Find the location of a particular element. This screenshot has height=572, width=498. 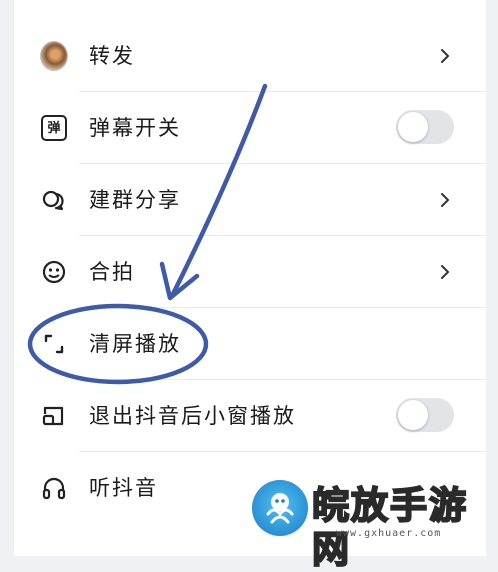

menu-item-label: 听抖音 is located at coordinates (123, 488).